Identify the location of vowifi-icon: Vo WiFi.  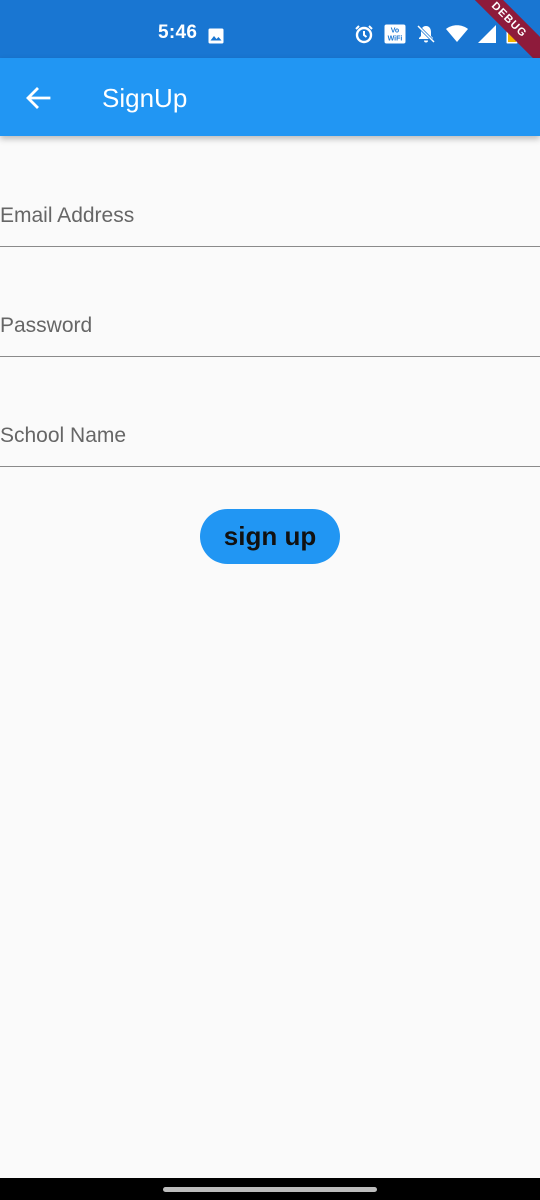
(395, 34).